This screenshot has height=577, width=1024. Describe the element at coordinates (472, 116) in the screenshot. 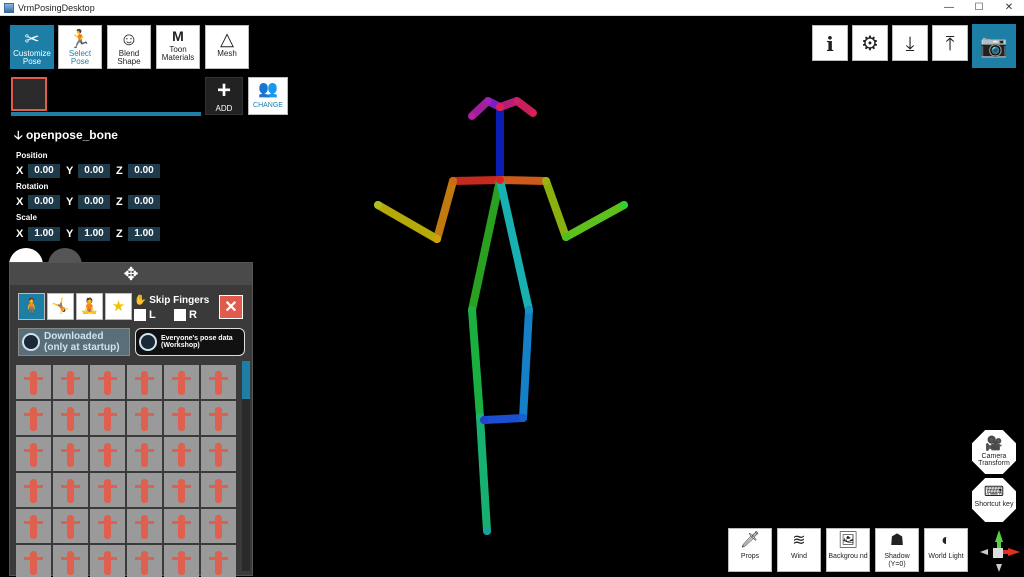

I see `joint-ear-left` at that location.